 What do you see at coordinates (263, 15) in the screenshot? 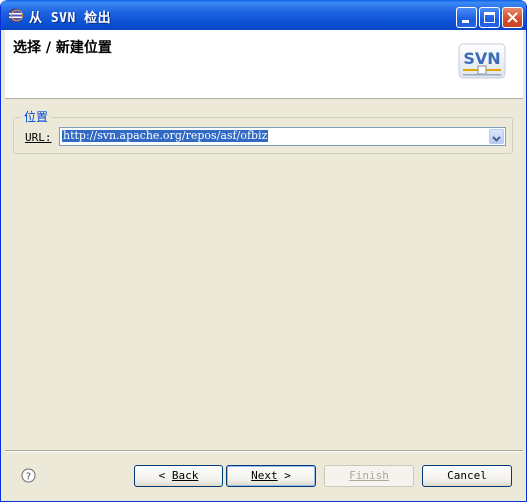
I see `title-bar: 从 SVN 检出` at bounding box center [263, 15].